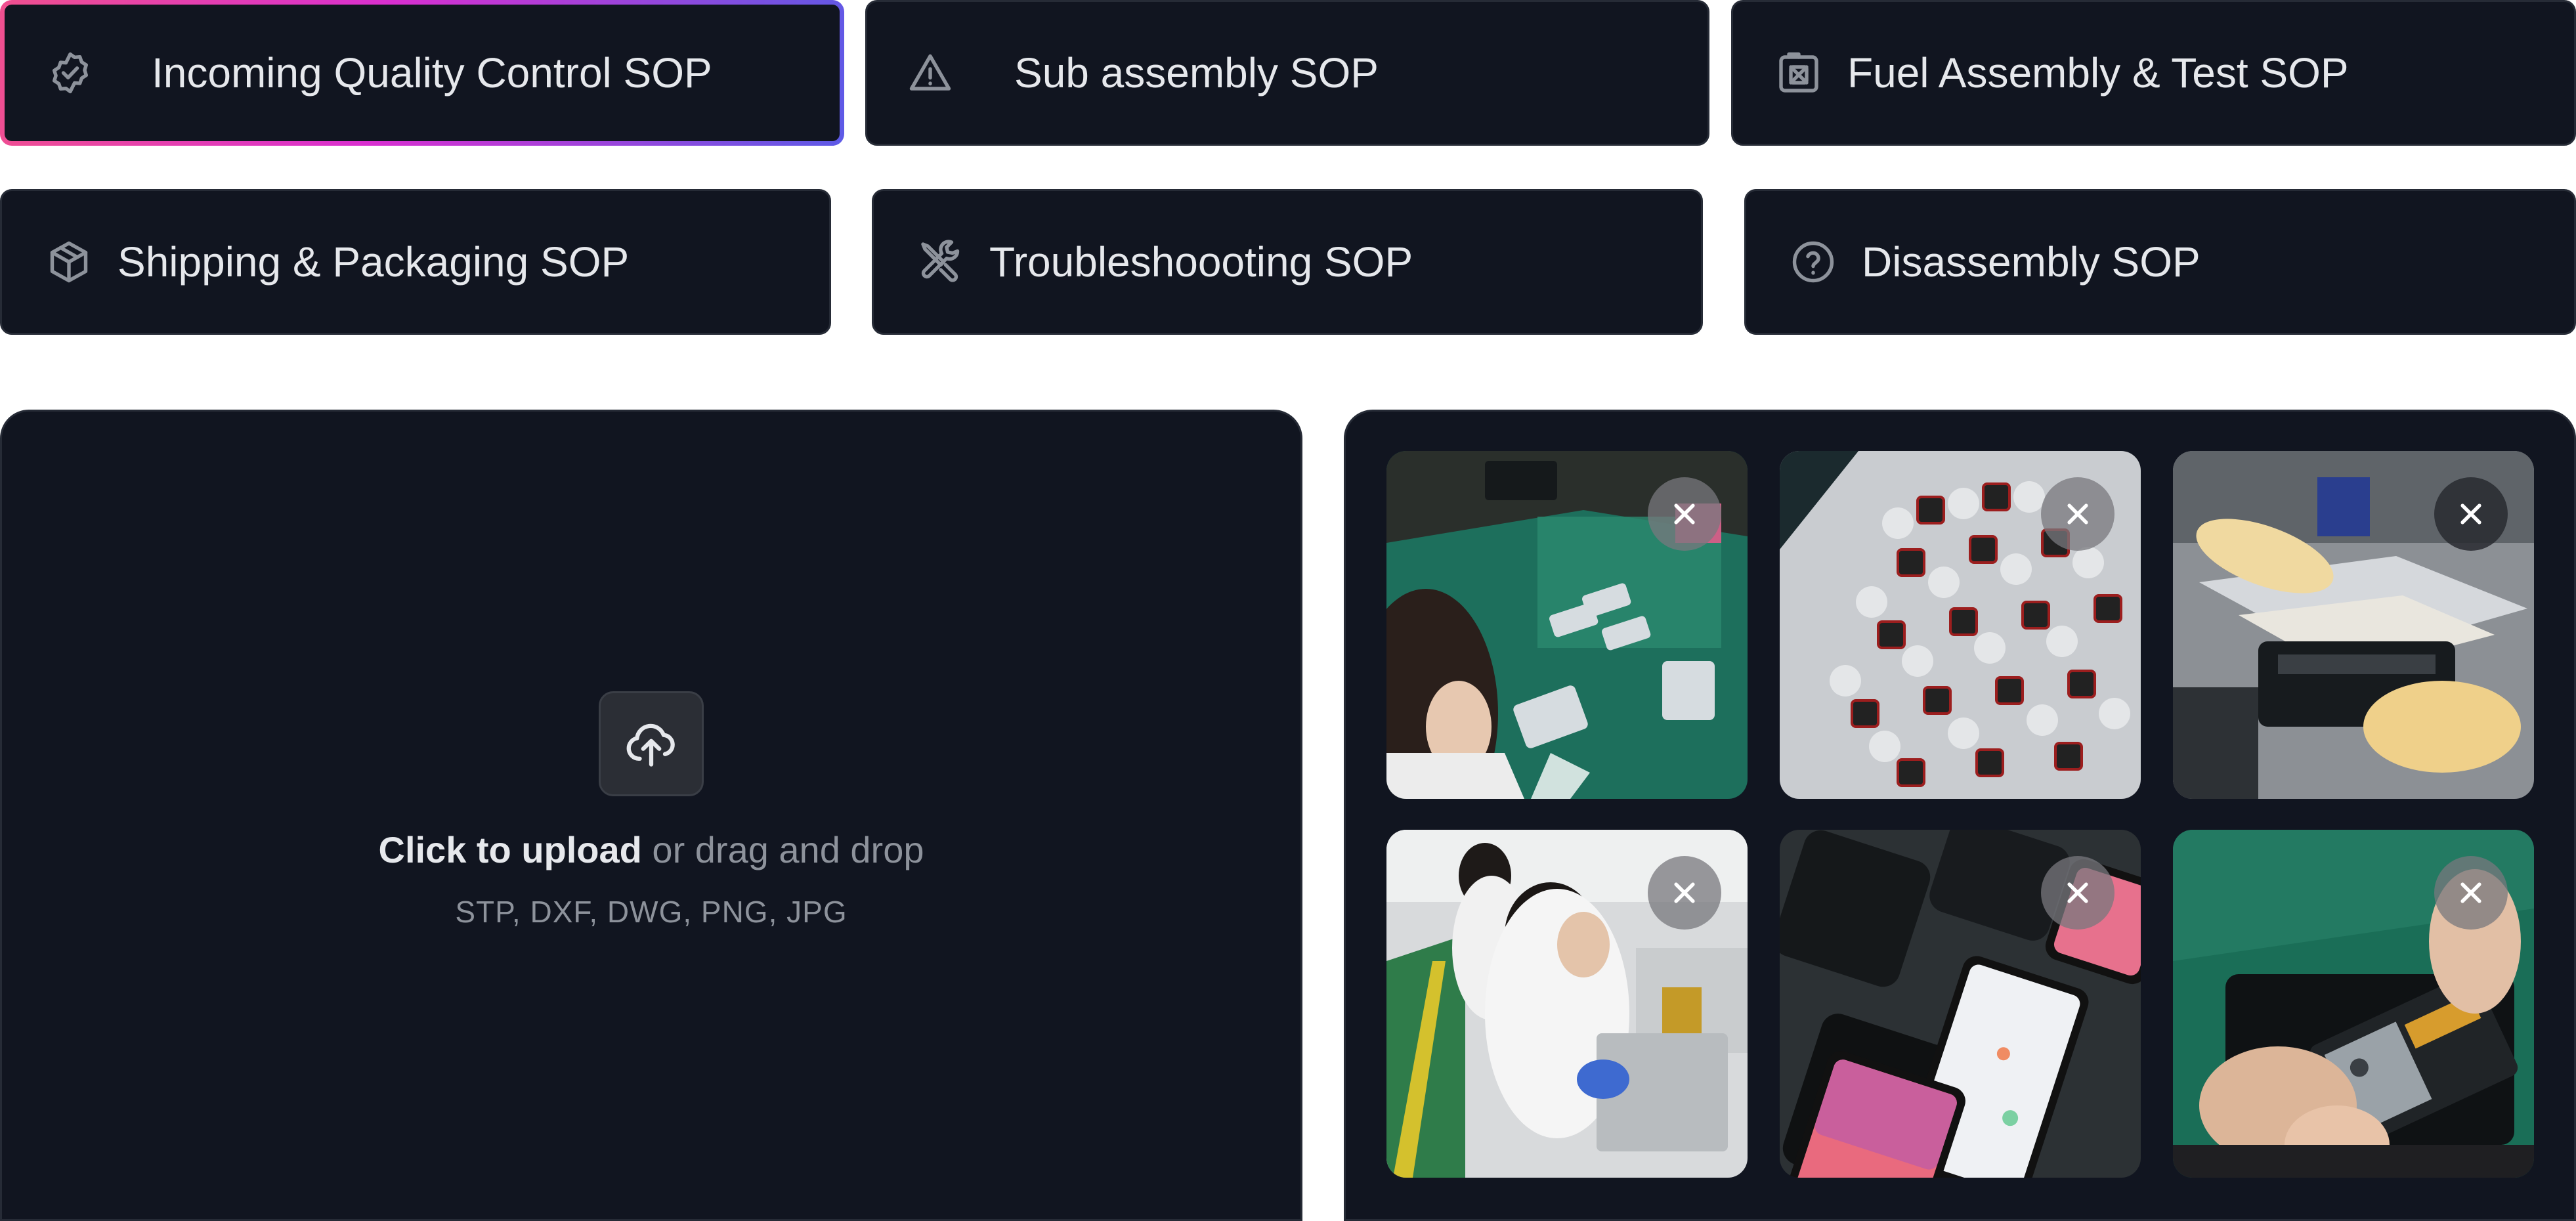  I want to click on tab-label: Shipping & Packaging SOP, so click(374, 262).